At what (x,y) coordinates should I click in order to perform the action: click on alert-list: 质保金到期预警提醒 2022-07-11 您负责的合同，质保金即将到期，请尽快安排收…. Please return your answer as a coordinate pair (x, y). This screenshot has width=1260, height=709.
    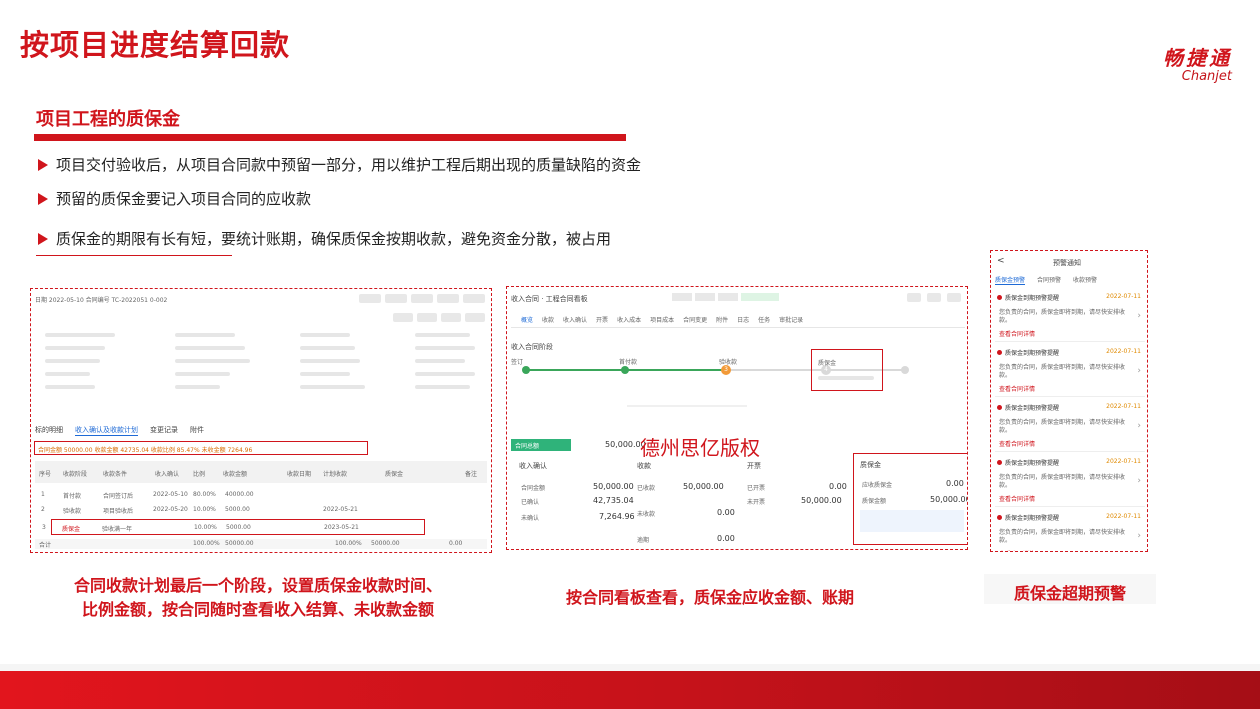
    Looking at the image, I should click on (1070, 421).